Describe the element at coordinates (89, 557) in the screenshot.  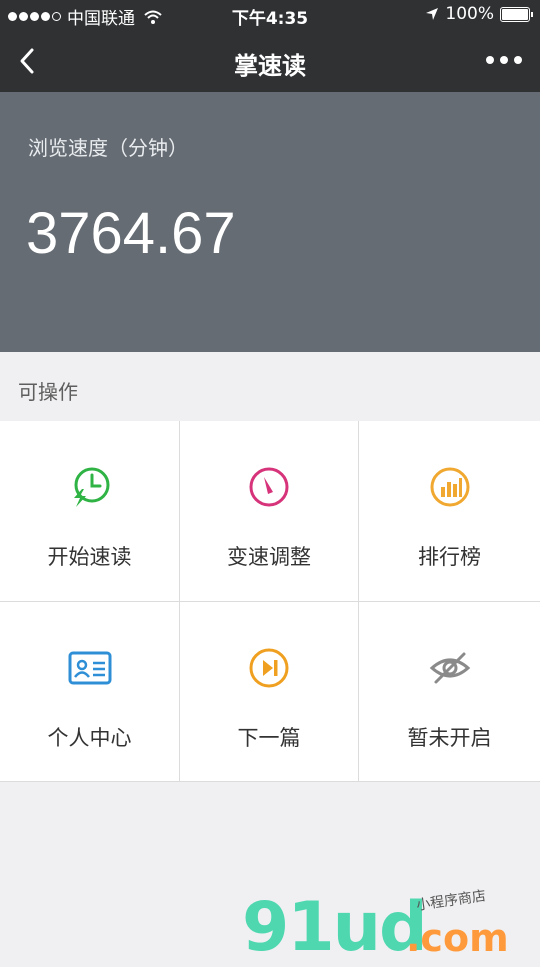
I see `action-label: 开始速读` at that location.